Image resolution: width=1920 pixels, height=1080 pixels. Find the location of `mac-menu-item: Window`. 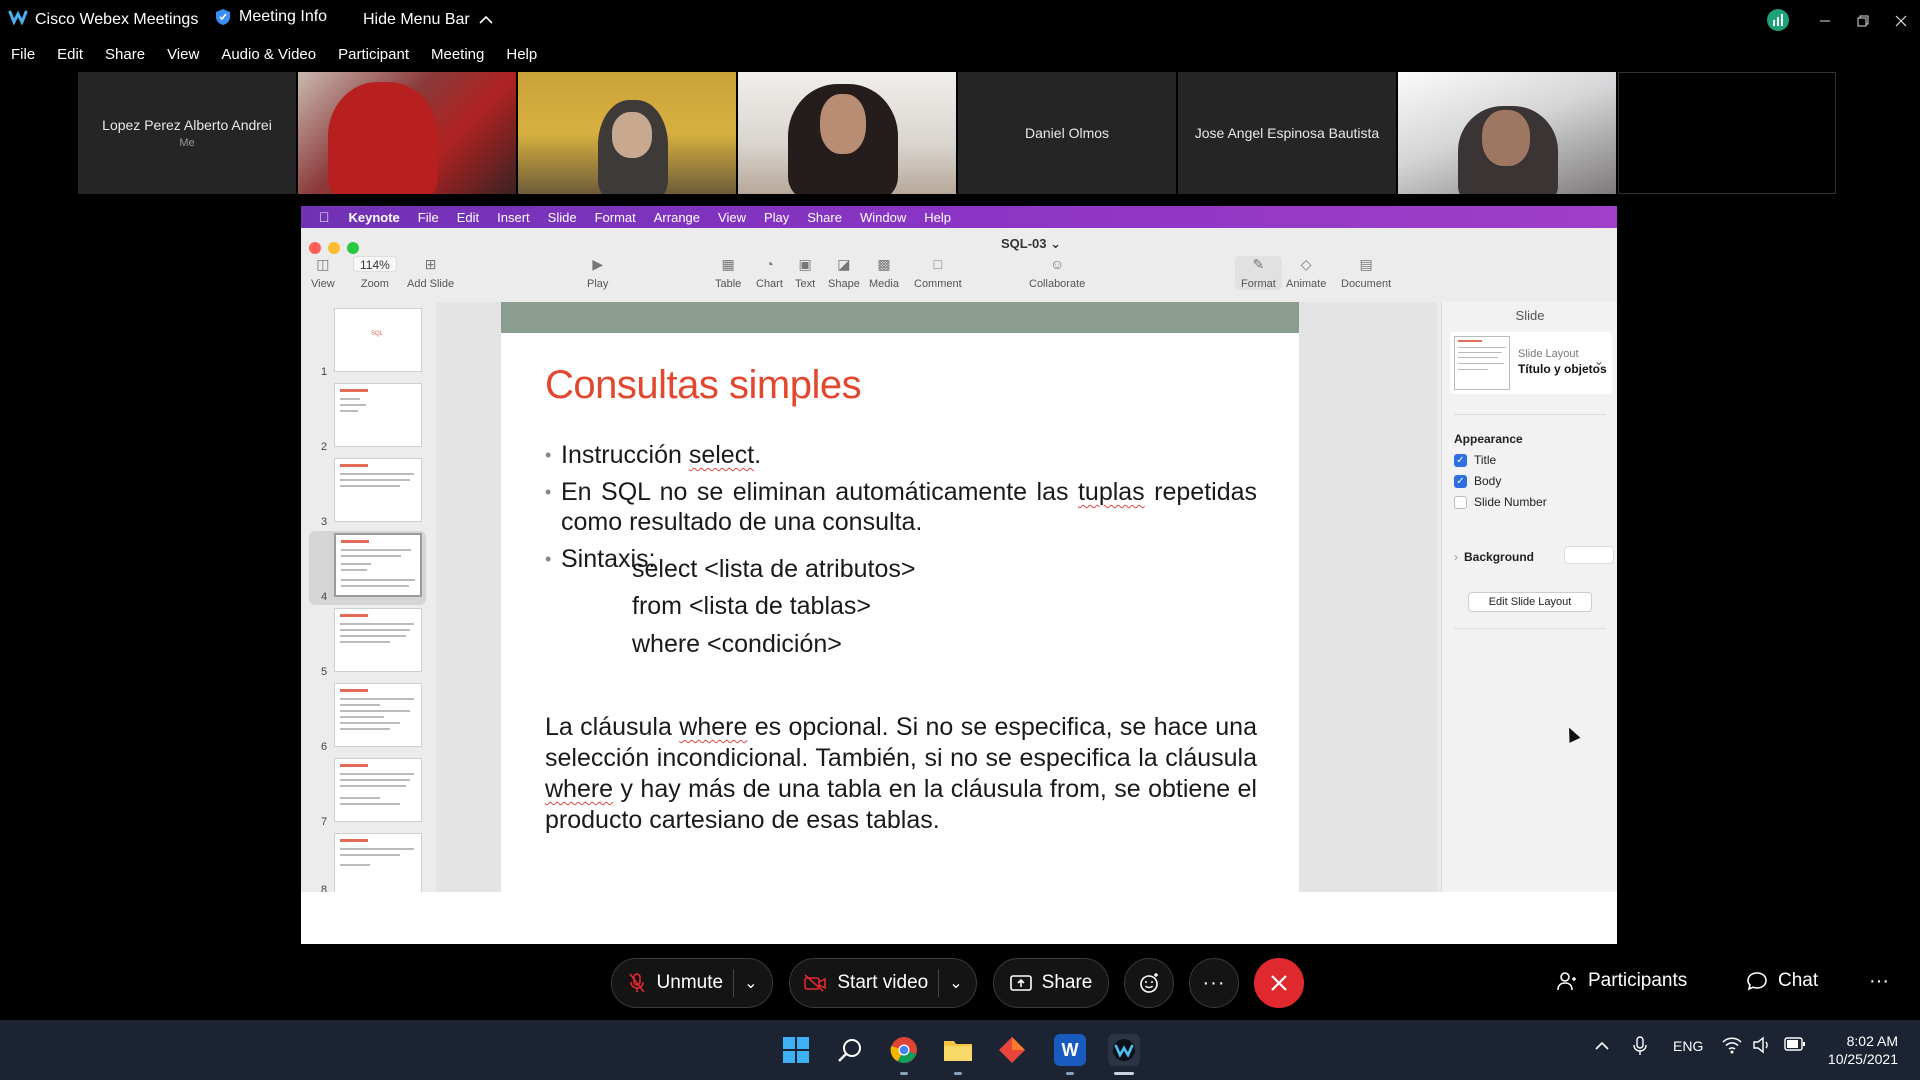

mac-menu-item: Window is located at coordinates (883, 217).